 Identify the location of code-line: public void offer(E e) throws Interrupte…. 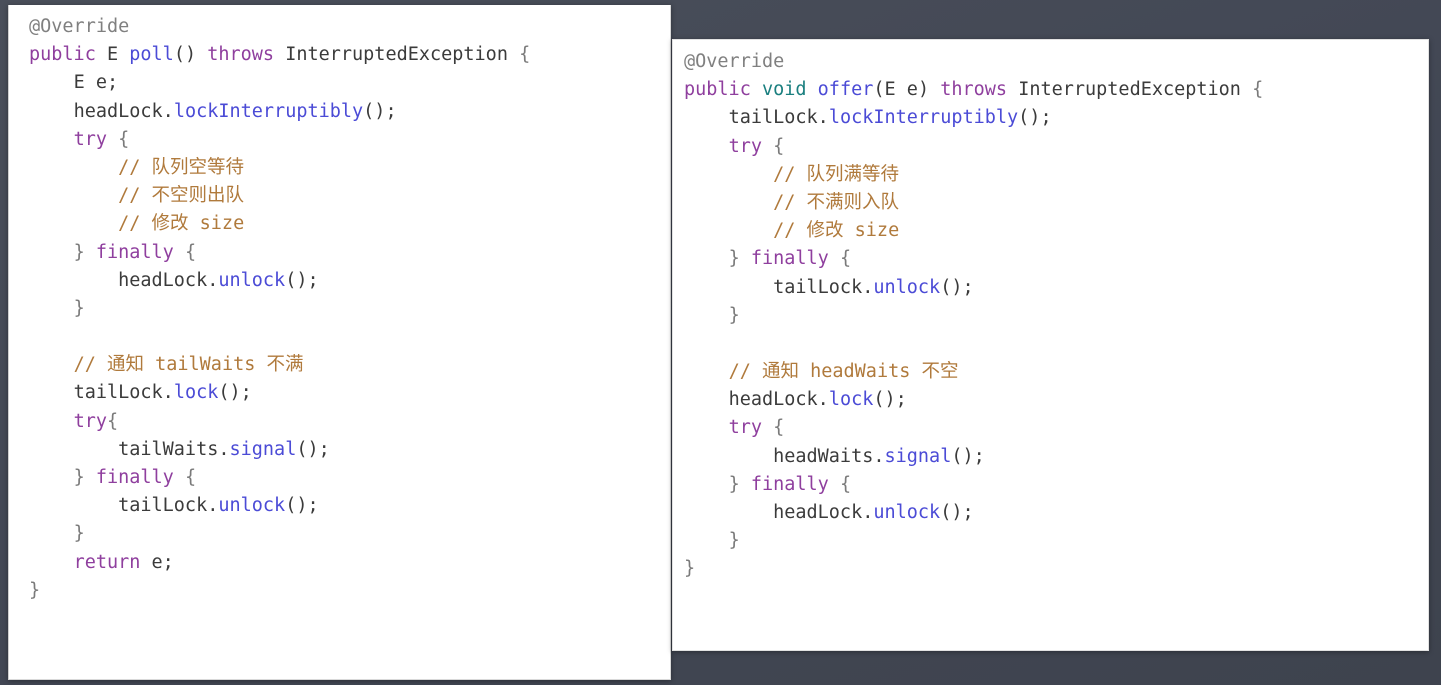
(974, 90).